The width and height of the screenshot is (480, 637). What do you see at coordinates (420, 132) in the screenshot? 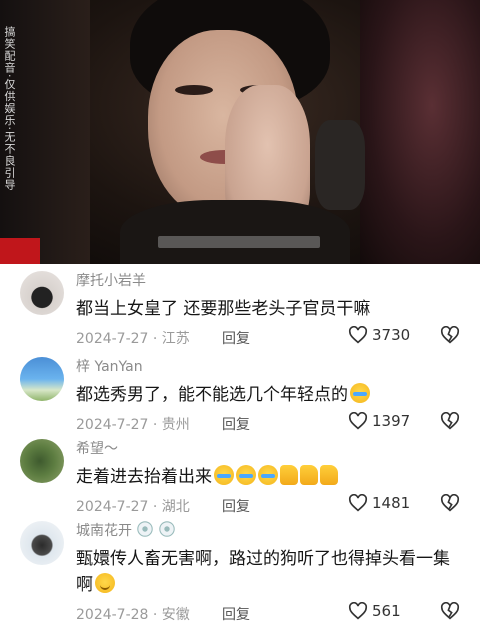
I see `video-background-right` at bounding box center [420, 132].